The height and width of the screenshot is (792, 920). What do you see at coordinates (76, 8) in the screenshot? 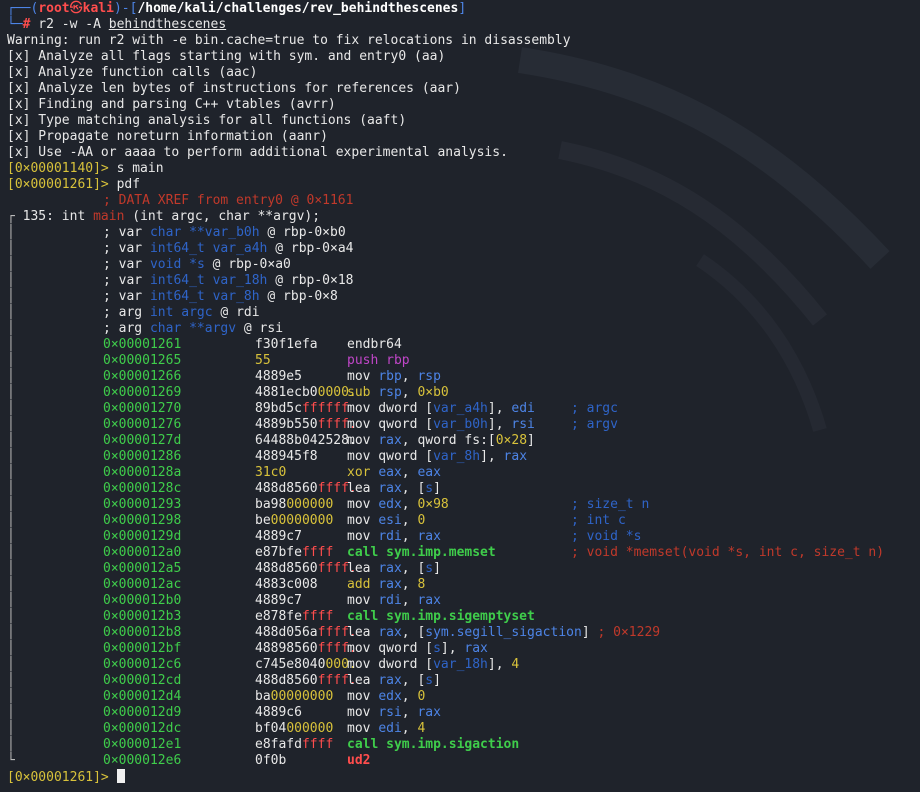
I see `prompt-at-symbol: ㉿` at bounding box center [76, 8].